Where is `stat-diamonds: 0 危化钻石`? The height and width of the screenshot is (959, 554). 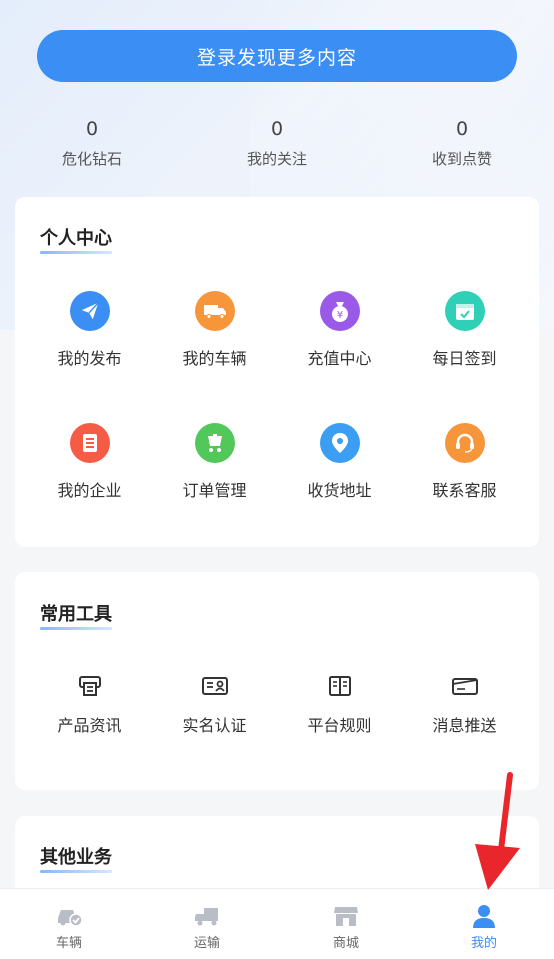
stat-diamonds: 0 危化钻石 is located at coordinates (92, 142).